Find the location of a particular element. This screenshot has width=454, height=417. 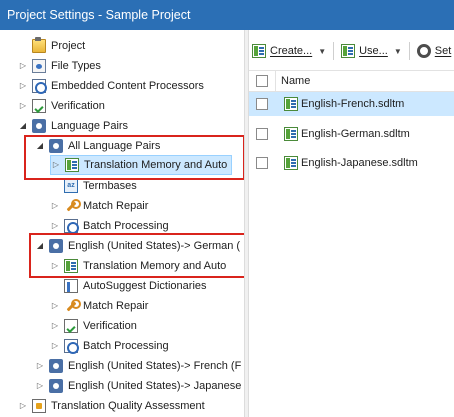

tree-item-label: English (United States)-> French (F is located at coordinates (155, 366).